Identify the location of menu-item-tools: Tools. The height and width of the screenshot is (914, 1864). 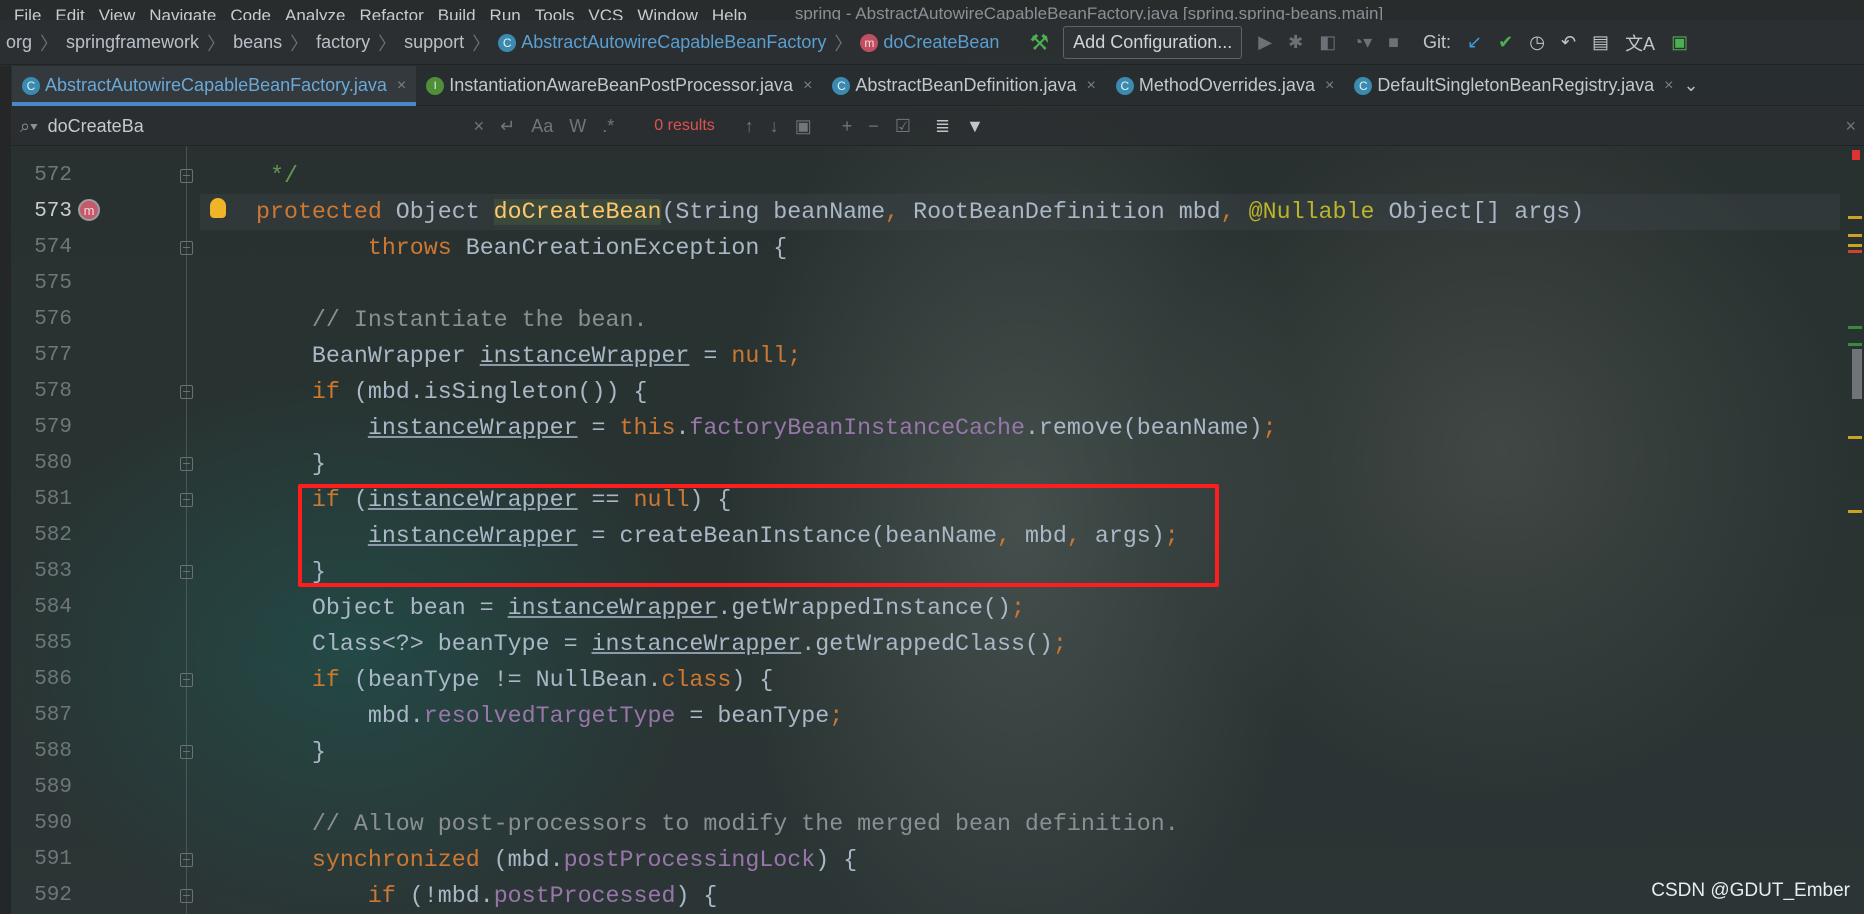
(555, 13).